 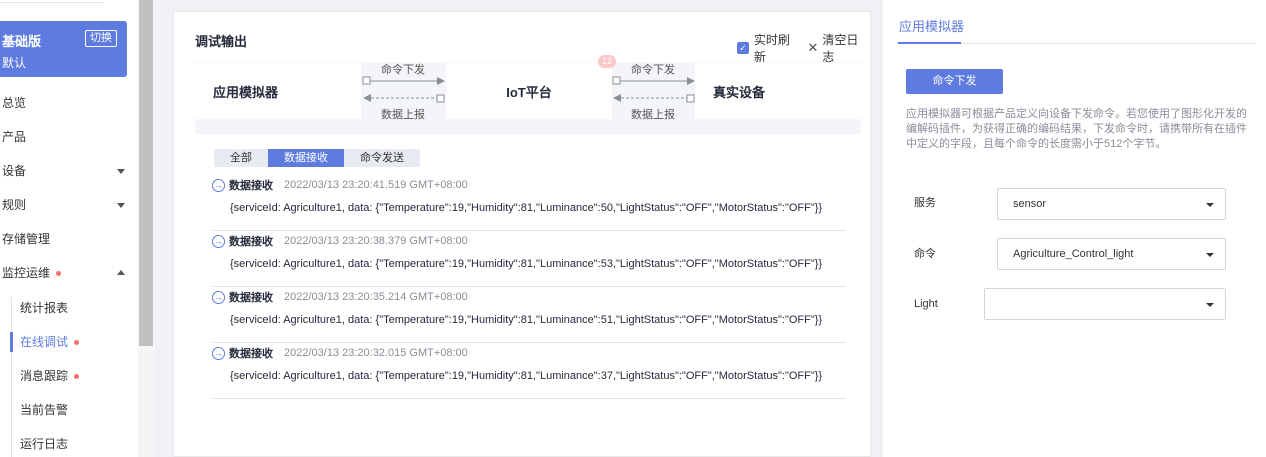 What do you see at coordinates (44, 308) in the screenshot?
I see `sidebar-subitem-statistics: 统计报表` at bounding box center [44, 308].